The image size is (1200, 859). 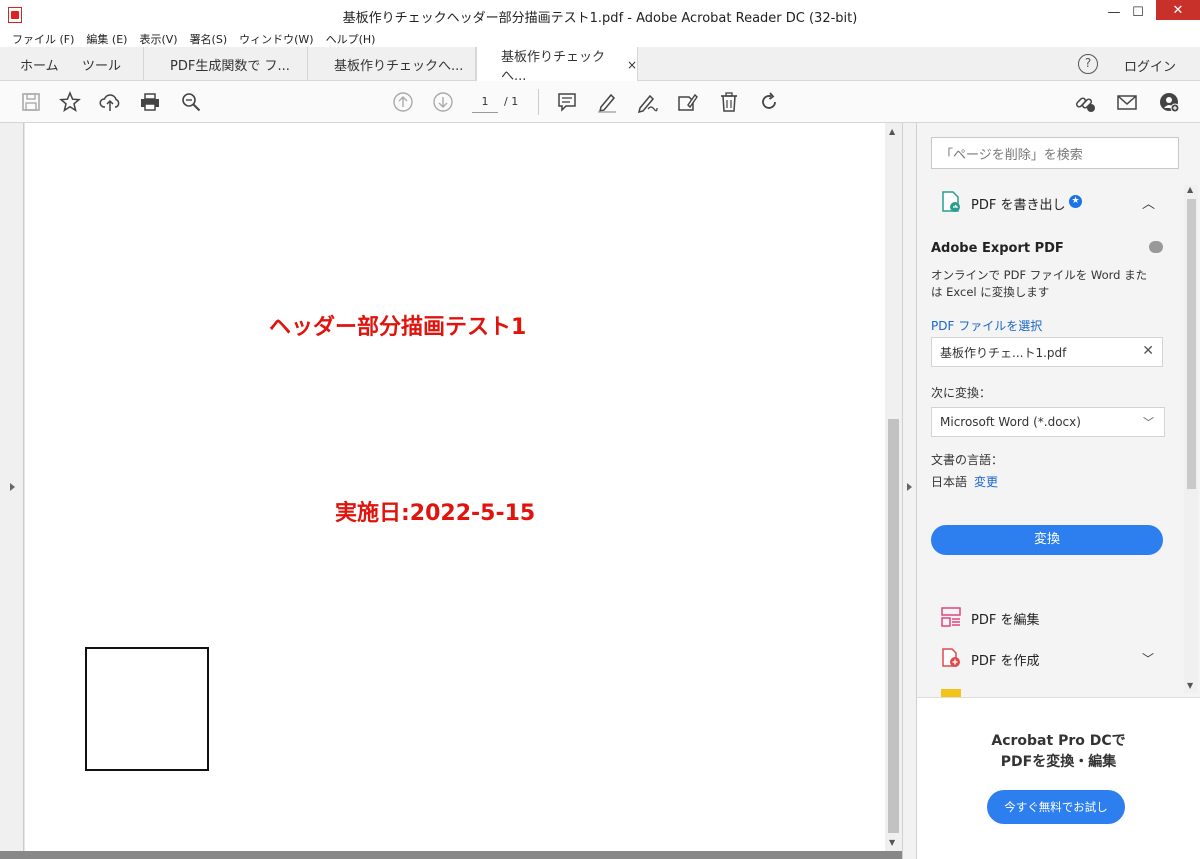 I want to click on create-pdf-icon, so click(x=951, y=657).